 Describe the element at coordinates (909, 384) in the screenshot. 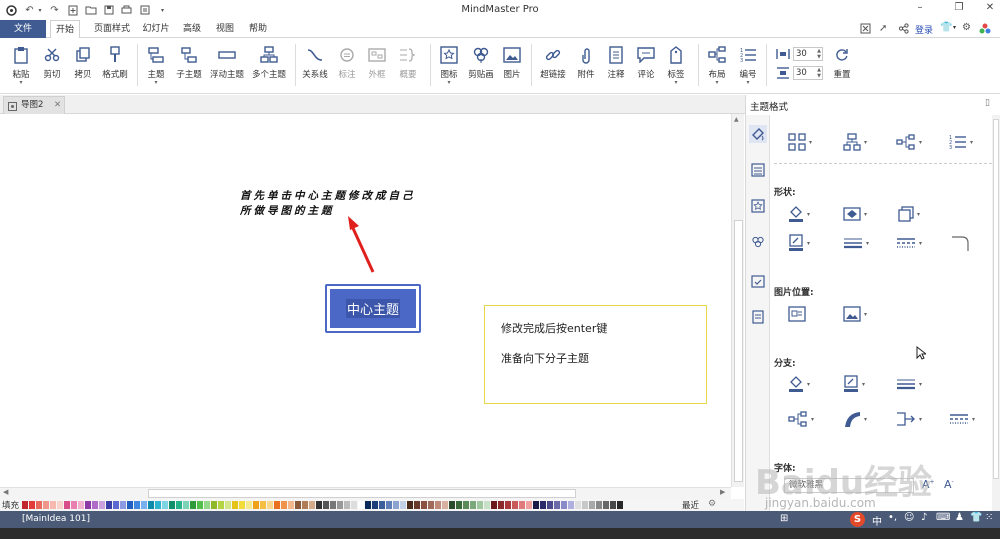

I see `branch-weight-button: ▾` at that location.